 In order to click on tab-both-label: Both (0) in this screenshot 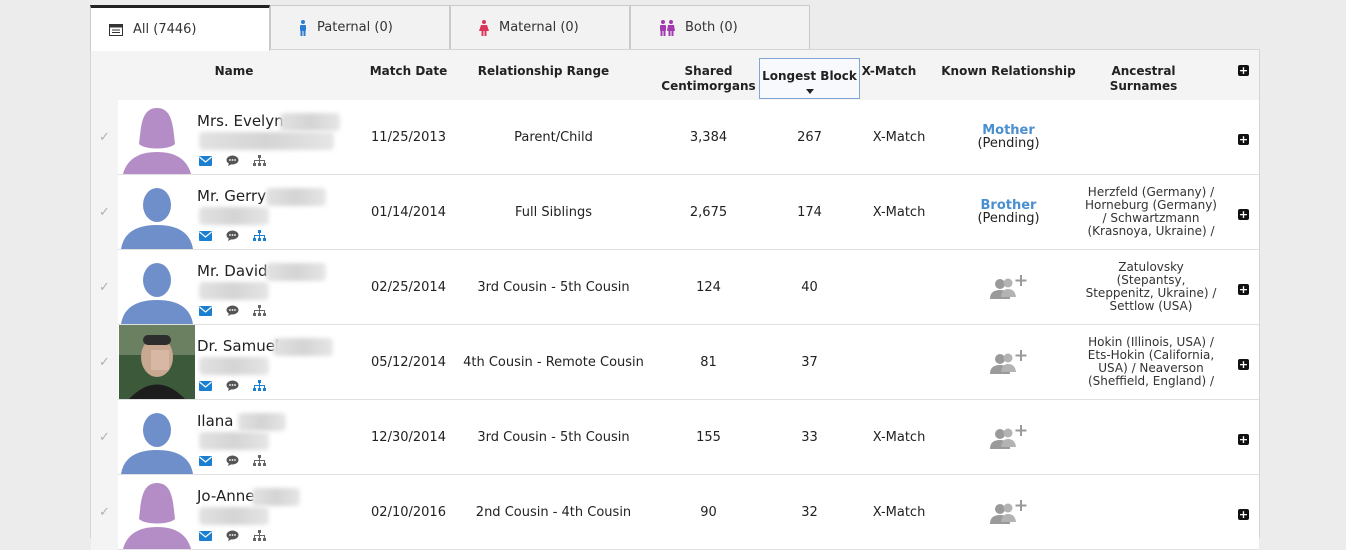, I will do `click(711, 27)`.